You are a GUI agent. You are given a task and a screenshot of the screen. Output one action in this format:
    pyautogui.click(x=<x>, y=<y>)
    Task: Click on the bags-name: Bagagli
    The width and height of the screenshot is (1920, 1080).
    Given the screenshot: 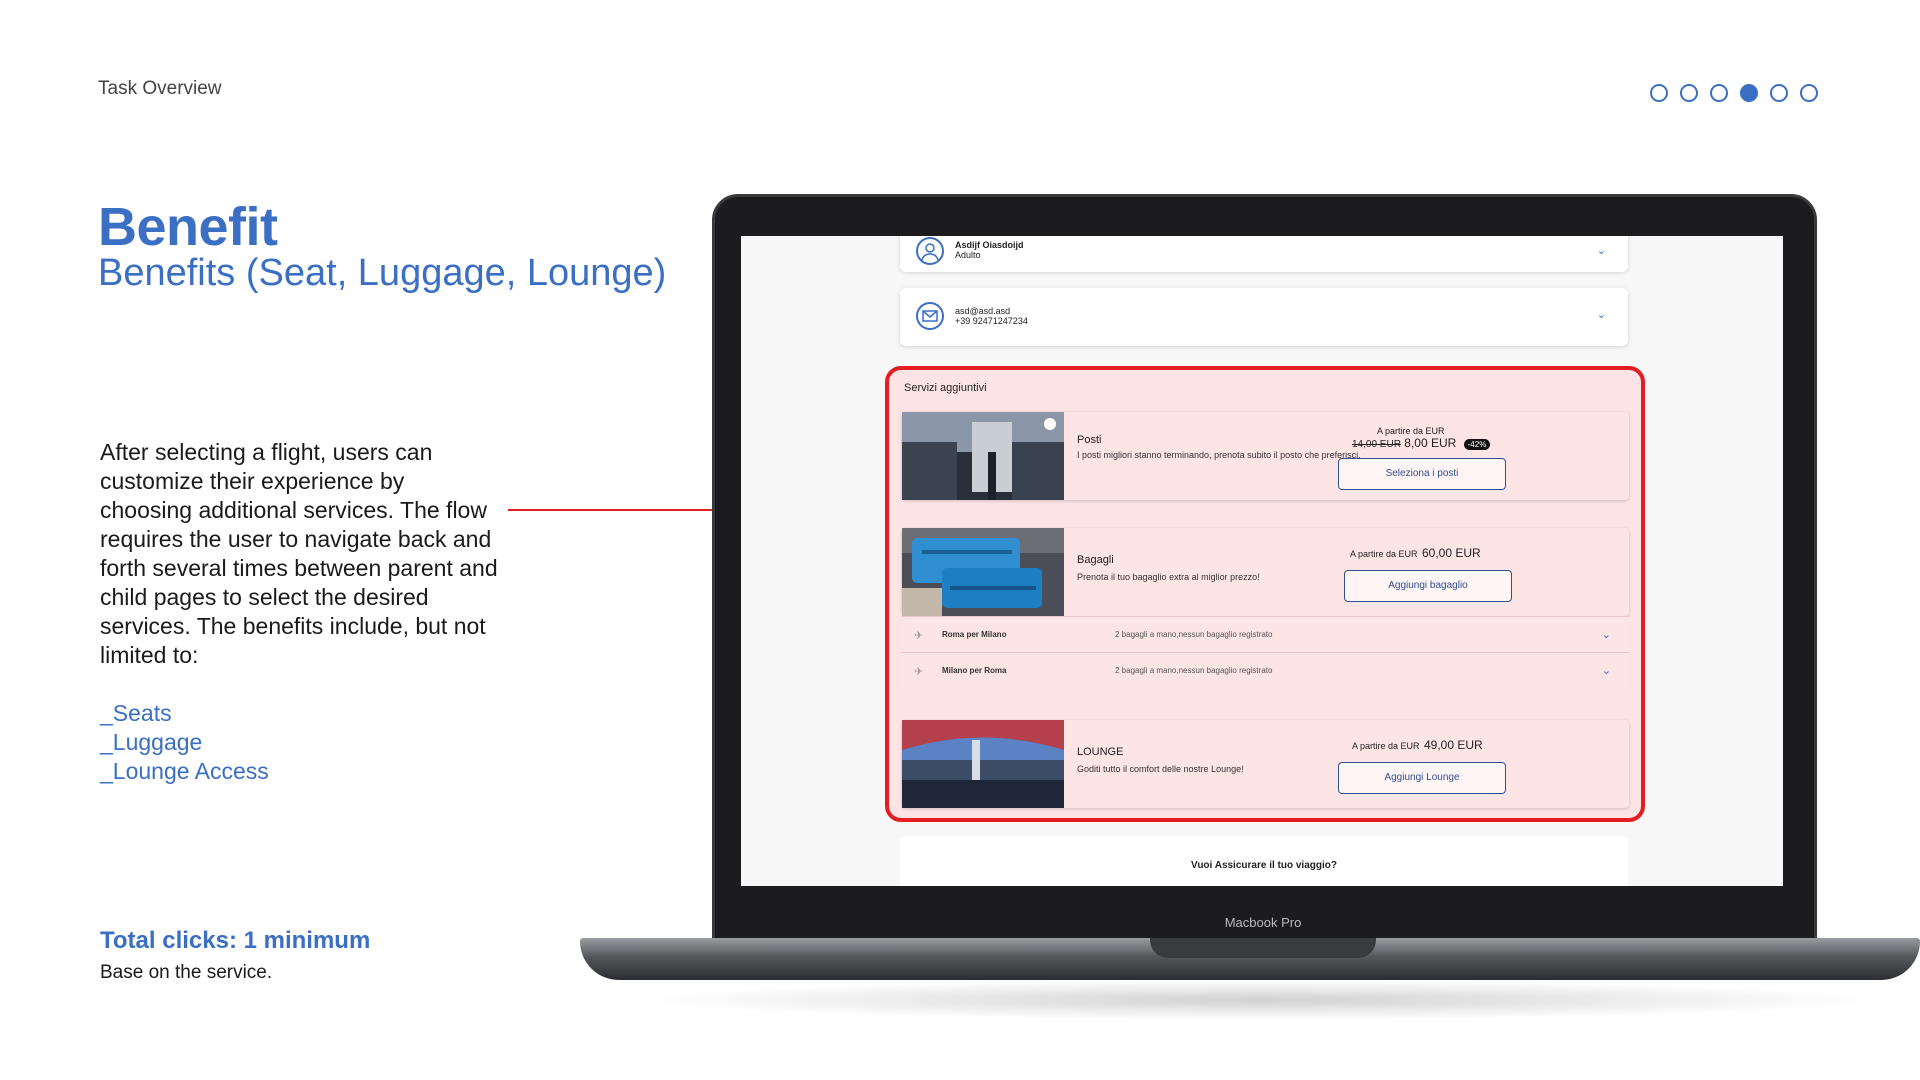 What is the action you would take?
    pyautogui.click(x=1095, y=560)
    